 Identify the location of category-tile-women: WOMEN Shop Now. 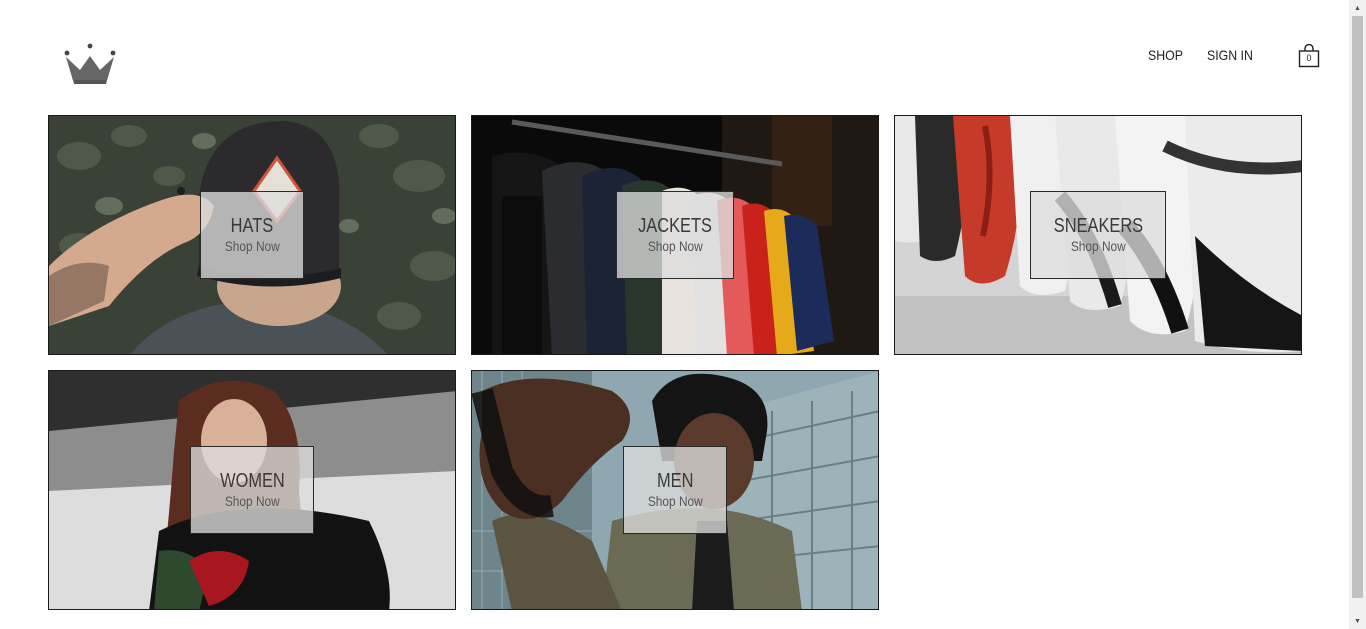
(252, 490).